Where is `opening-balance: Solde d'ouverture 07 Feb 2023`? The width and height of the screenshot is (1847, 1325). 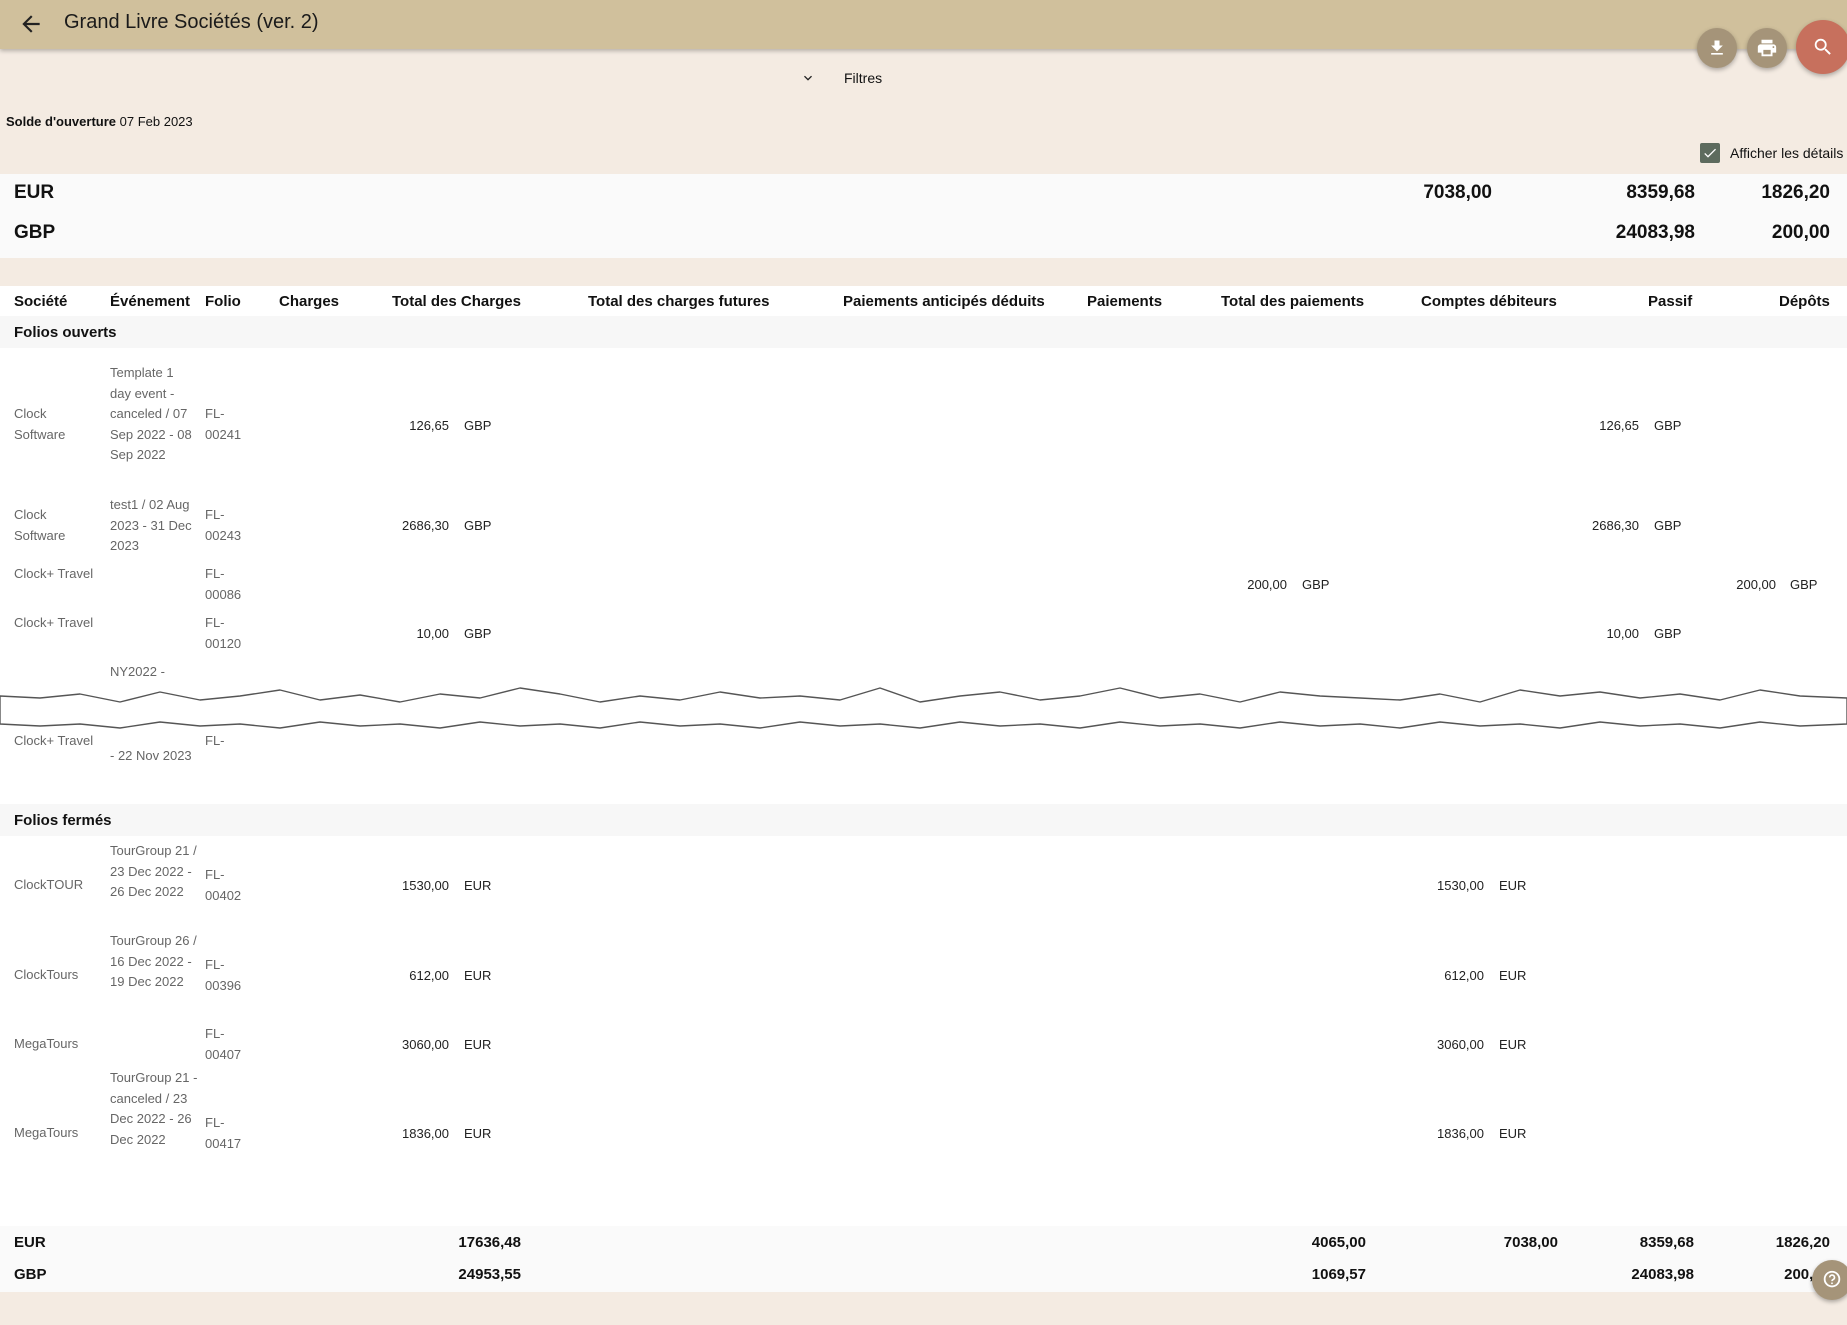 opening-balance: Solde d'ouverture 07 Feb 2023 is located at coordinates (99, 121).